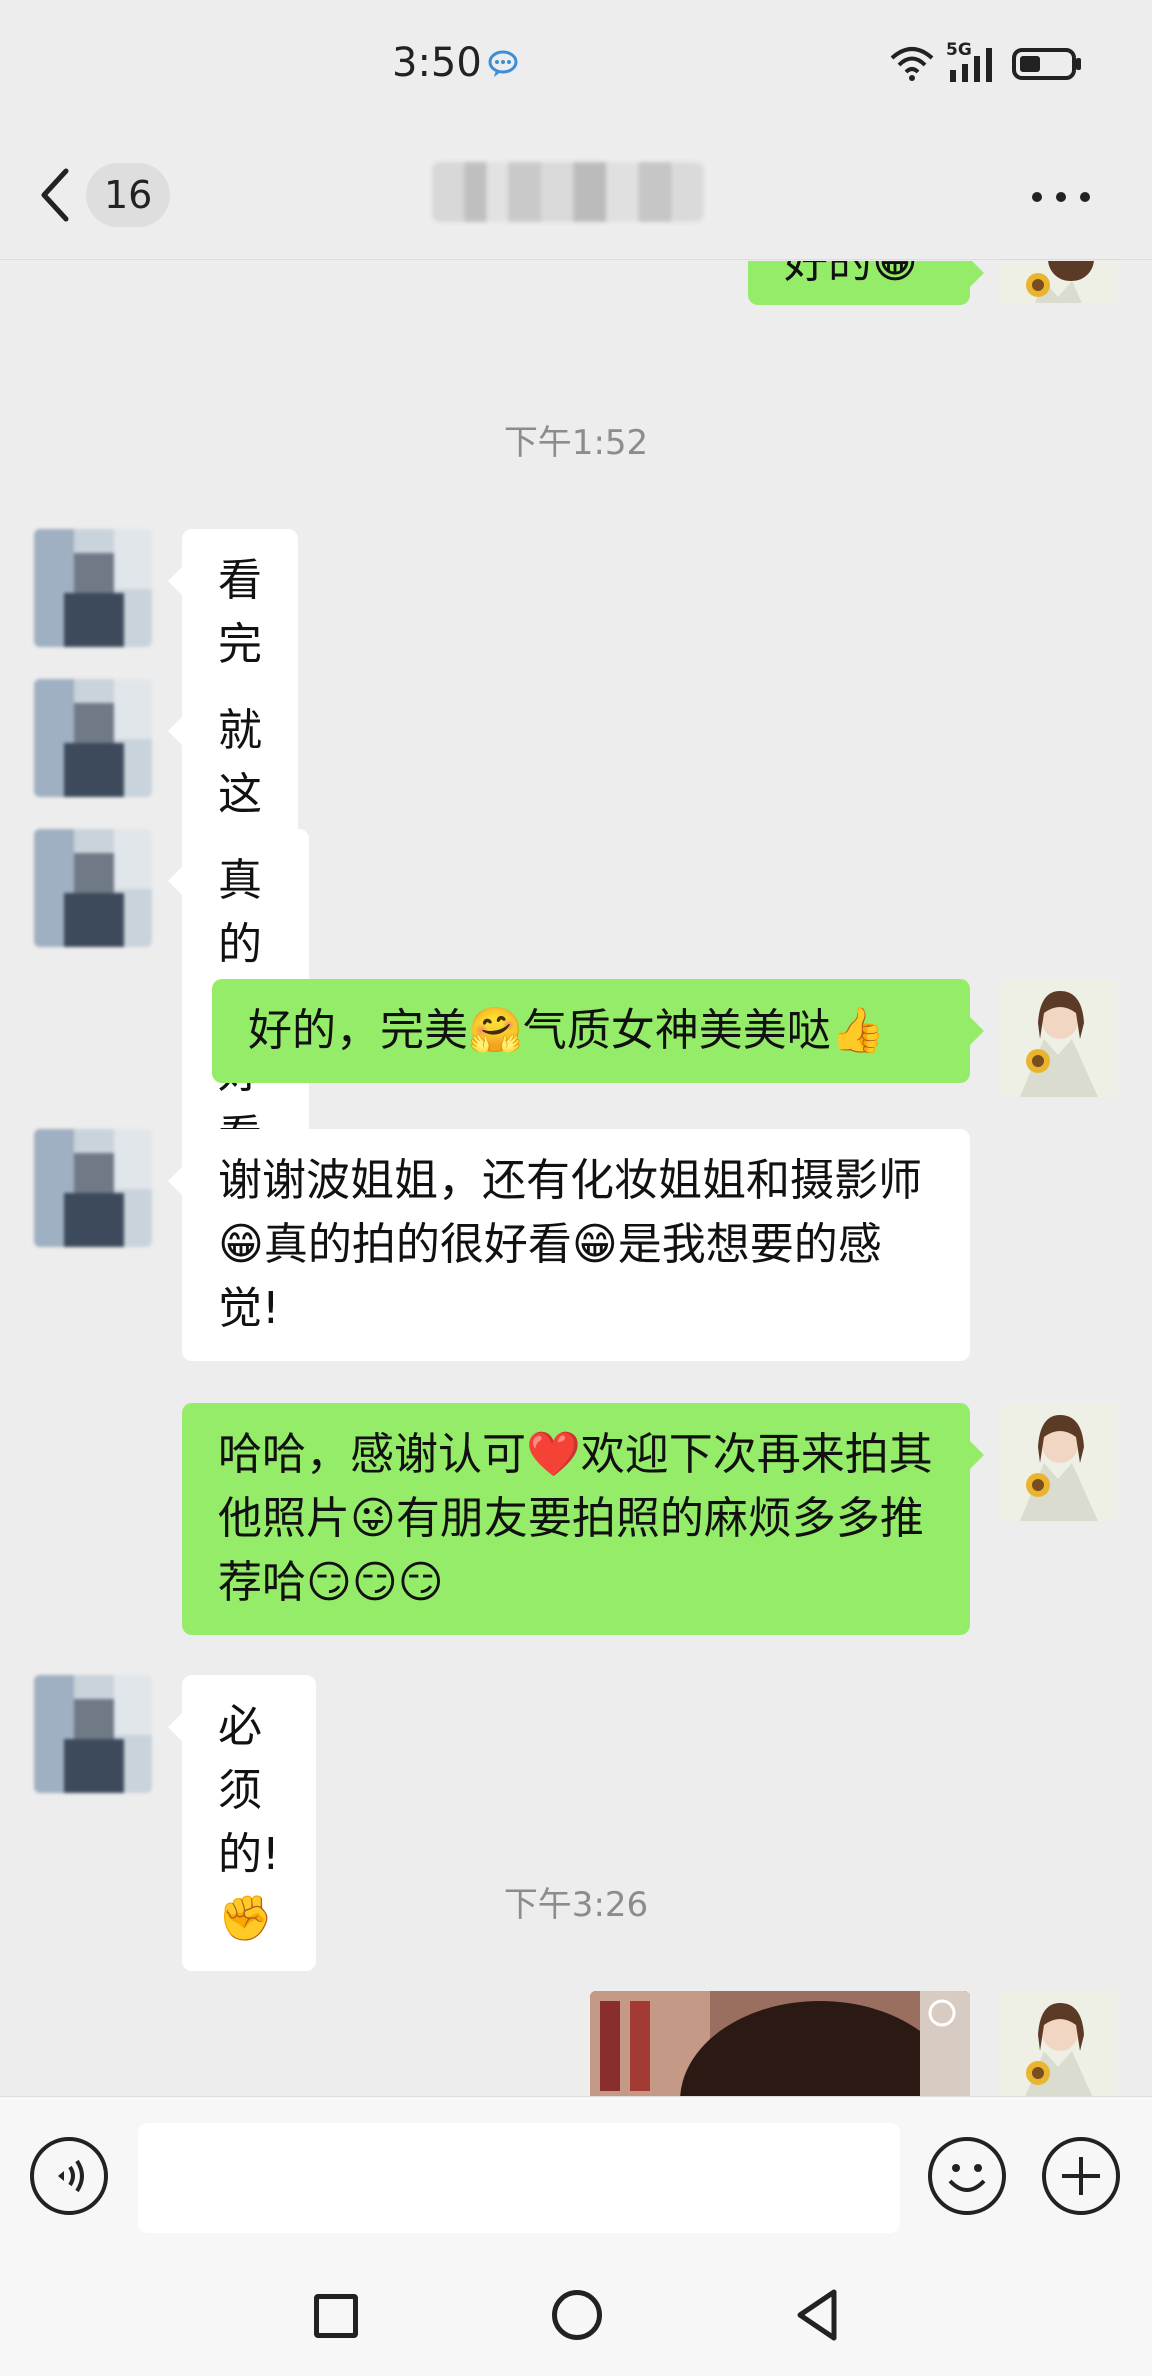 The height and width of the screenshot is (2376, 1152). What do you see at coordinates (1061, 197) in the screenshot?
I see `more-dots-icon` at bounding box center [1061, 197].